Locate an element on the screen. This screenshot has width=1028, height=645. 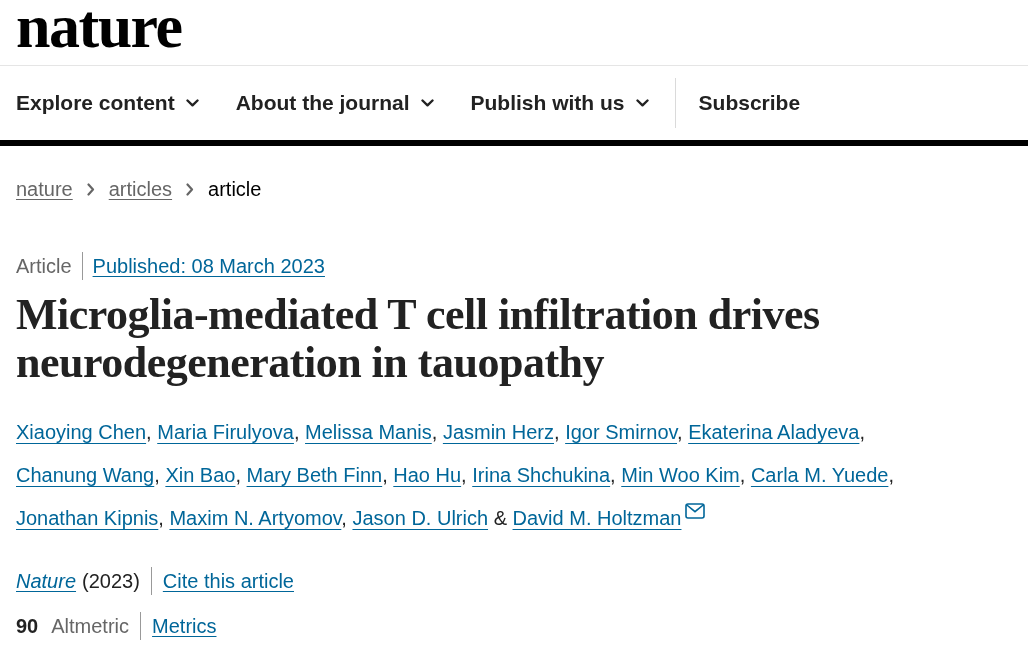
breadcrumb-link: articles is located at coordinates (140, 189).